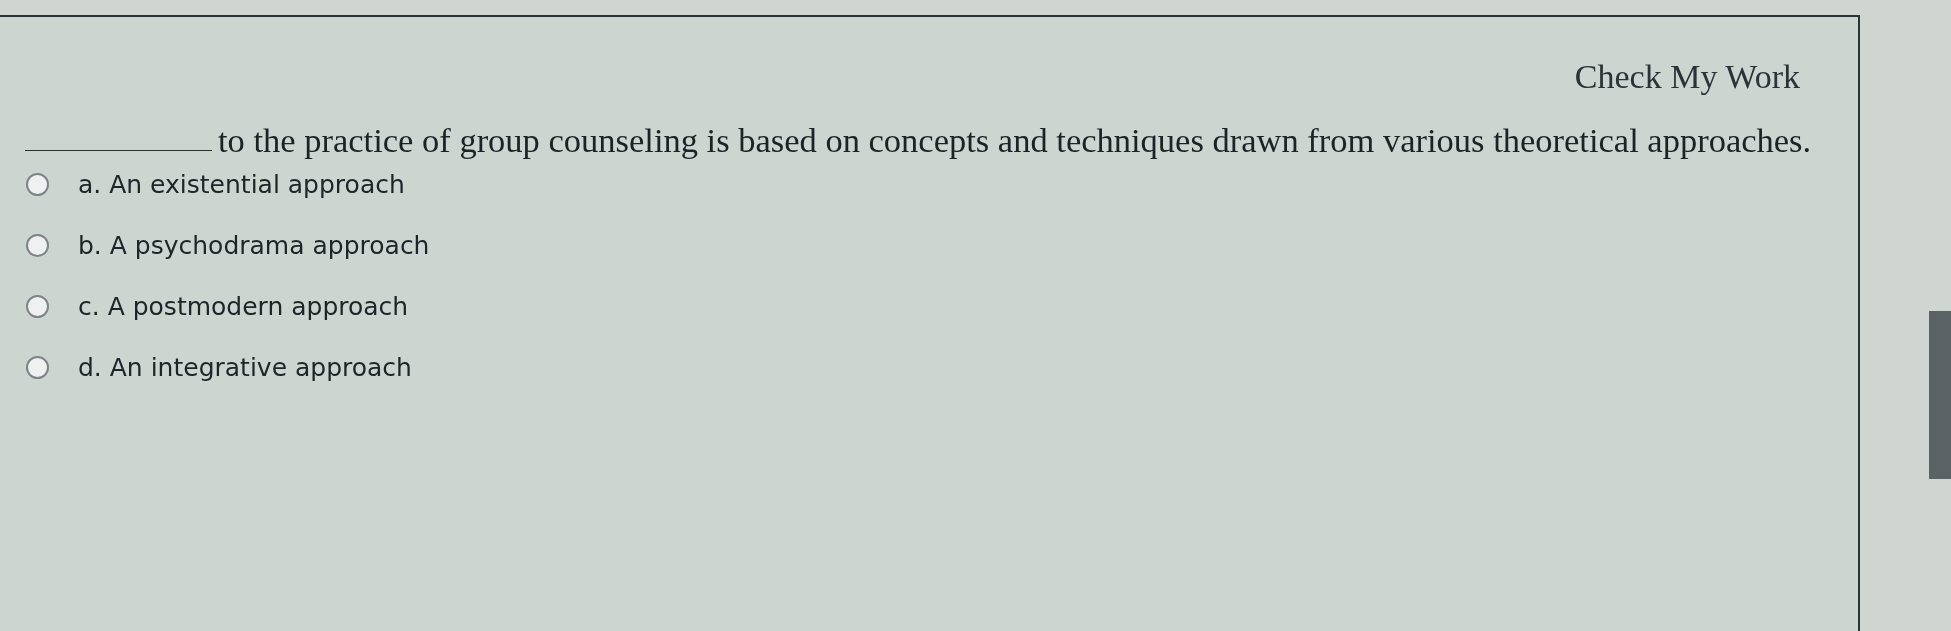 This screenshot has width=1951, height=631. What do you see at coordinates (1687, 76) in the screenshot?
I see `check-my-work-link: Check My Work` at bounding box center [1687, 76].